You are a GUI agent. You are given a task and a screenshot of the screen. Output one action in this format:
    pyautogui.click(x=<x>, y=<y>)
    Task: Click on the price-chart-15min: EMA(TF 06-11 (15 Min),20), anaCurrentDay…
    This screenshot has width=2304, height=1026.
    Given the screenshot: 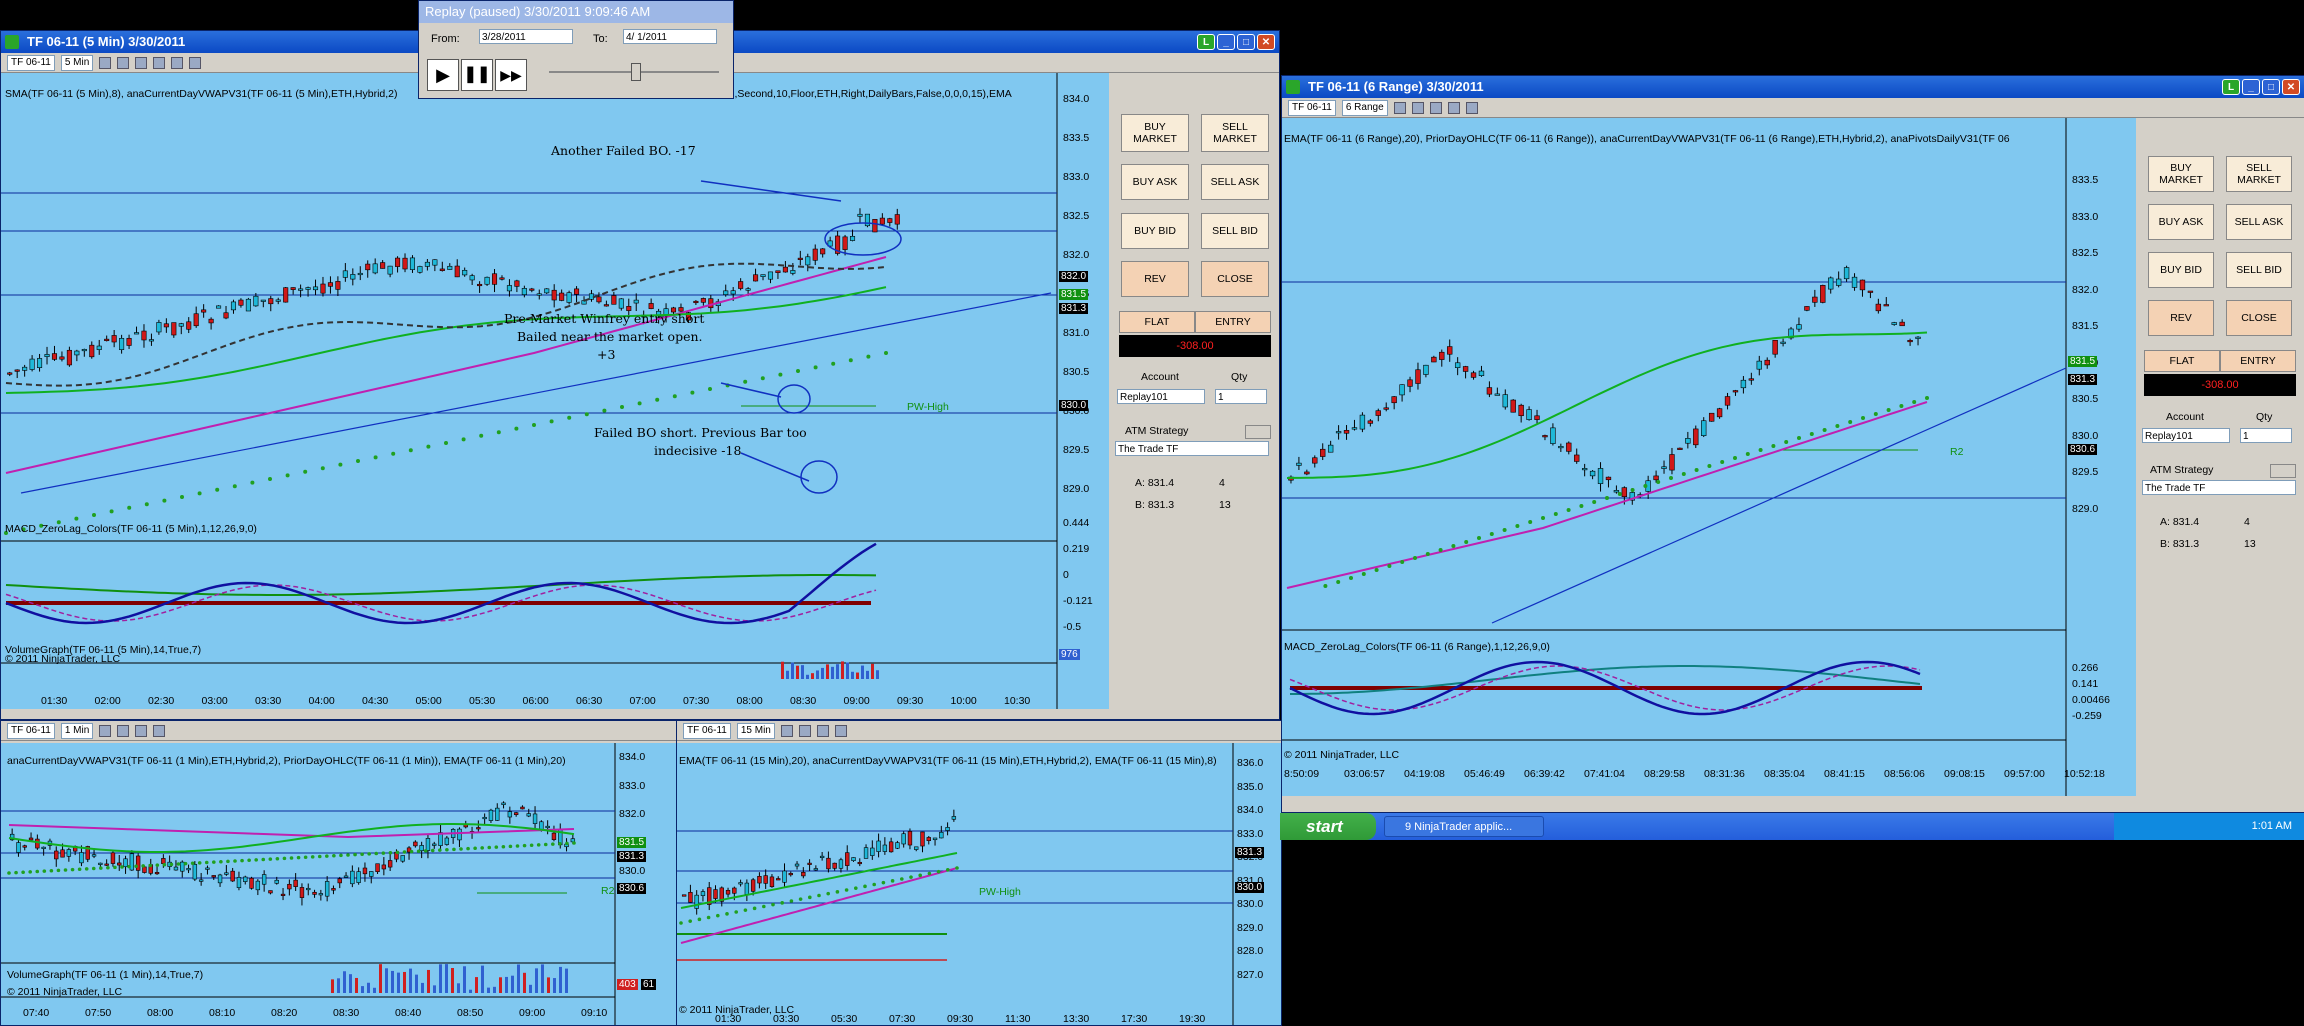 What is the action you would take?
    pyautogui.click(x=979, y=884)
    